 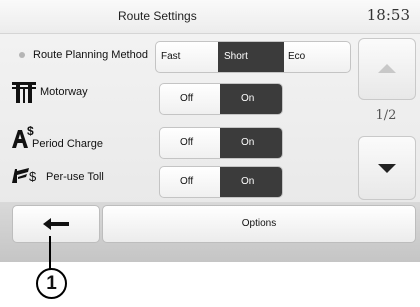 I want to click on motorway-toggle: Off On, so click(x=221, y=99).